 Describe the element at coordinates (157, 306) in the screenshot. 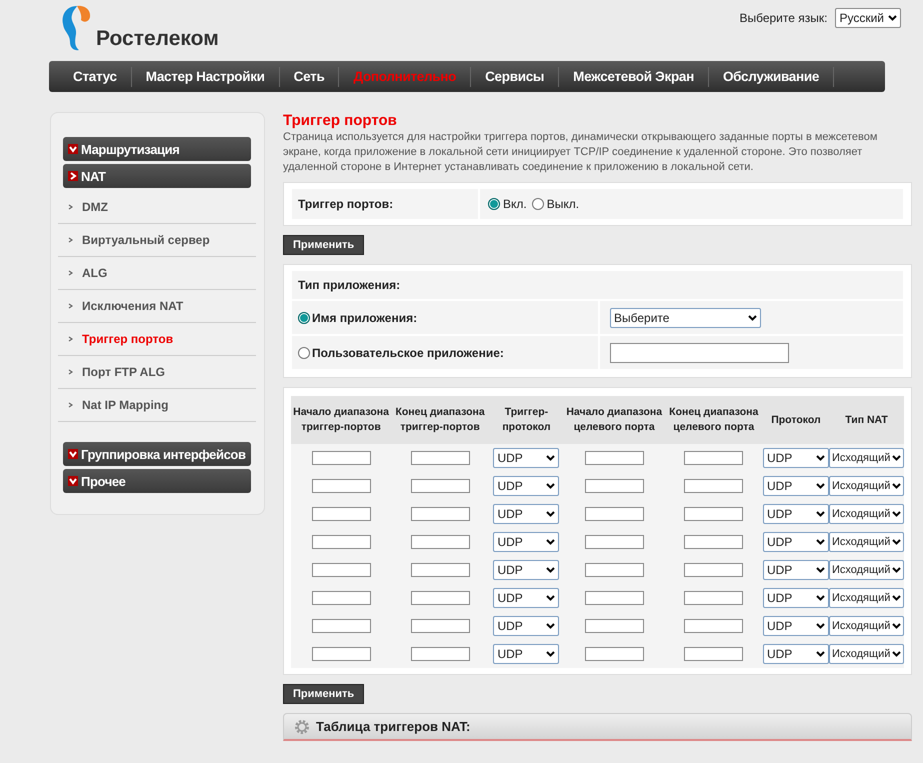

I see `sidebar-item: Исключения NAT` at that location.